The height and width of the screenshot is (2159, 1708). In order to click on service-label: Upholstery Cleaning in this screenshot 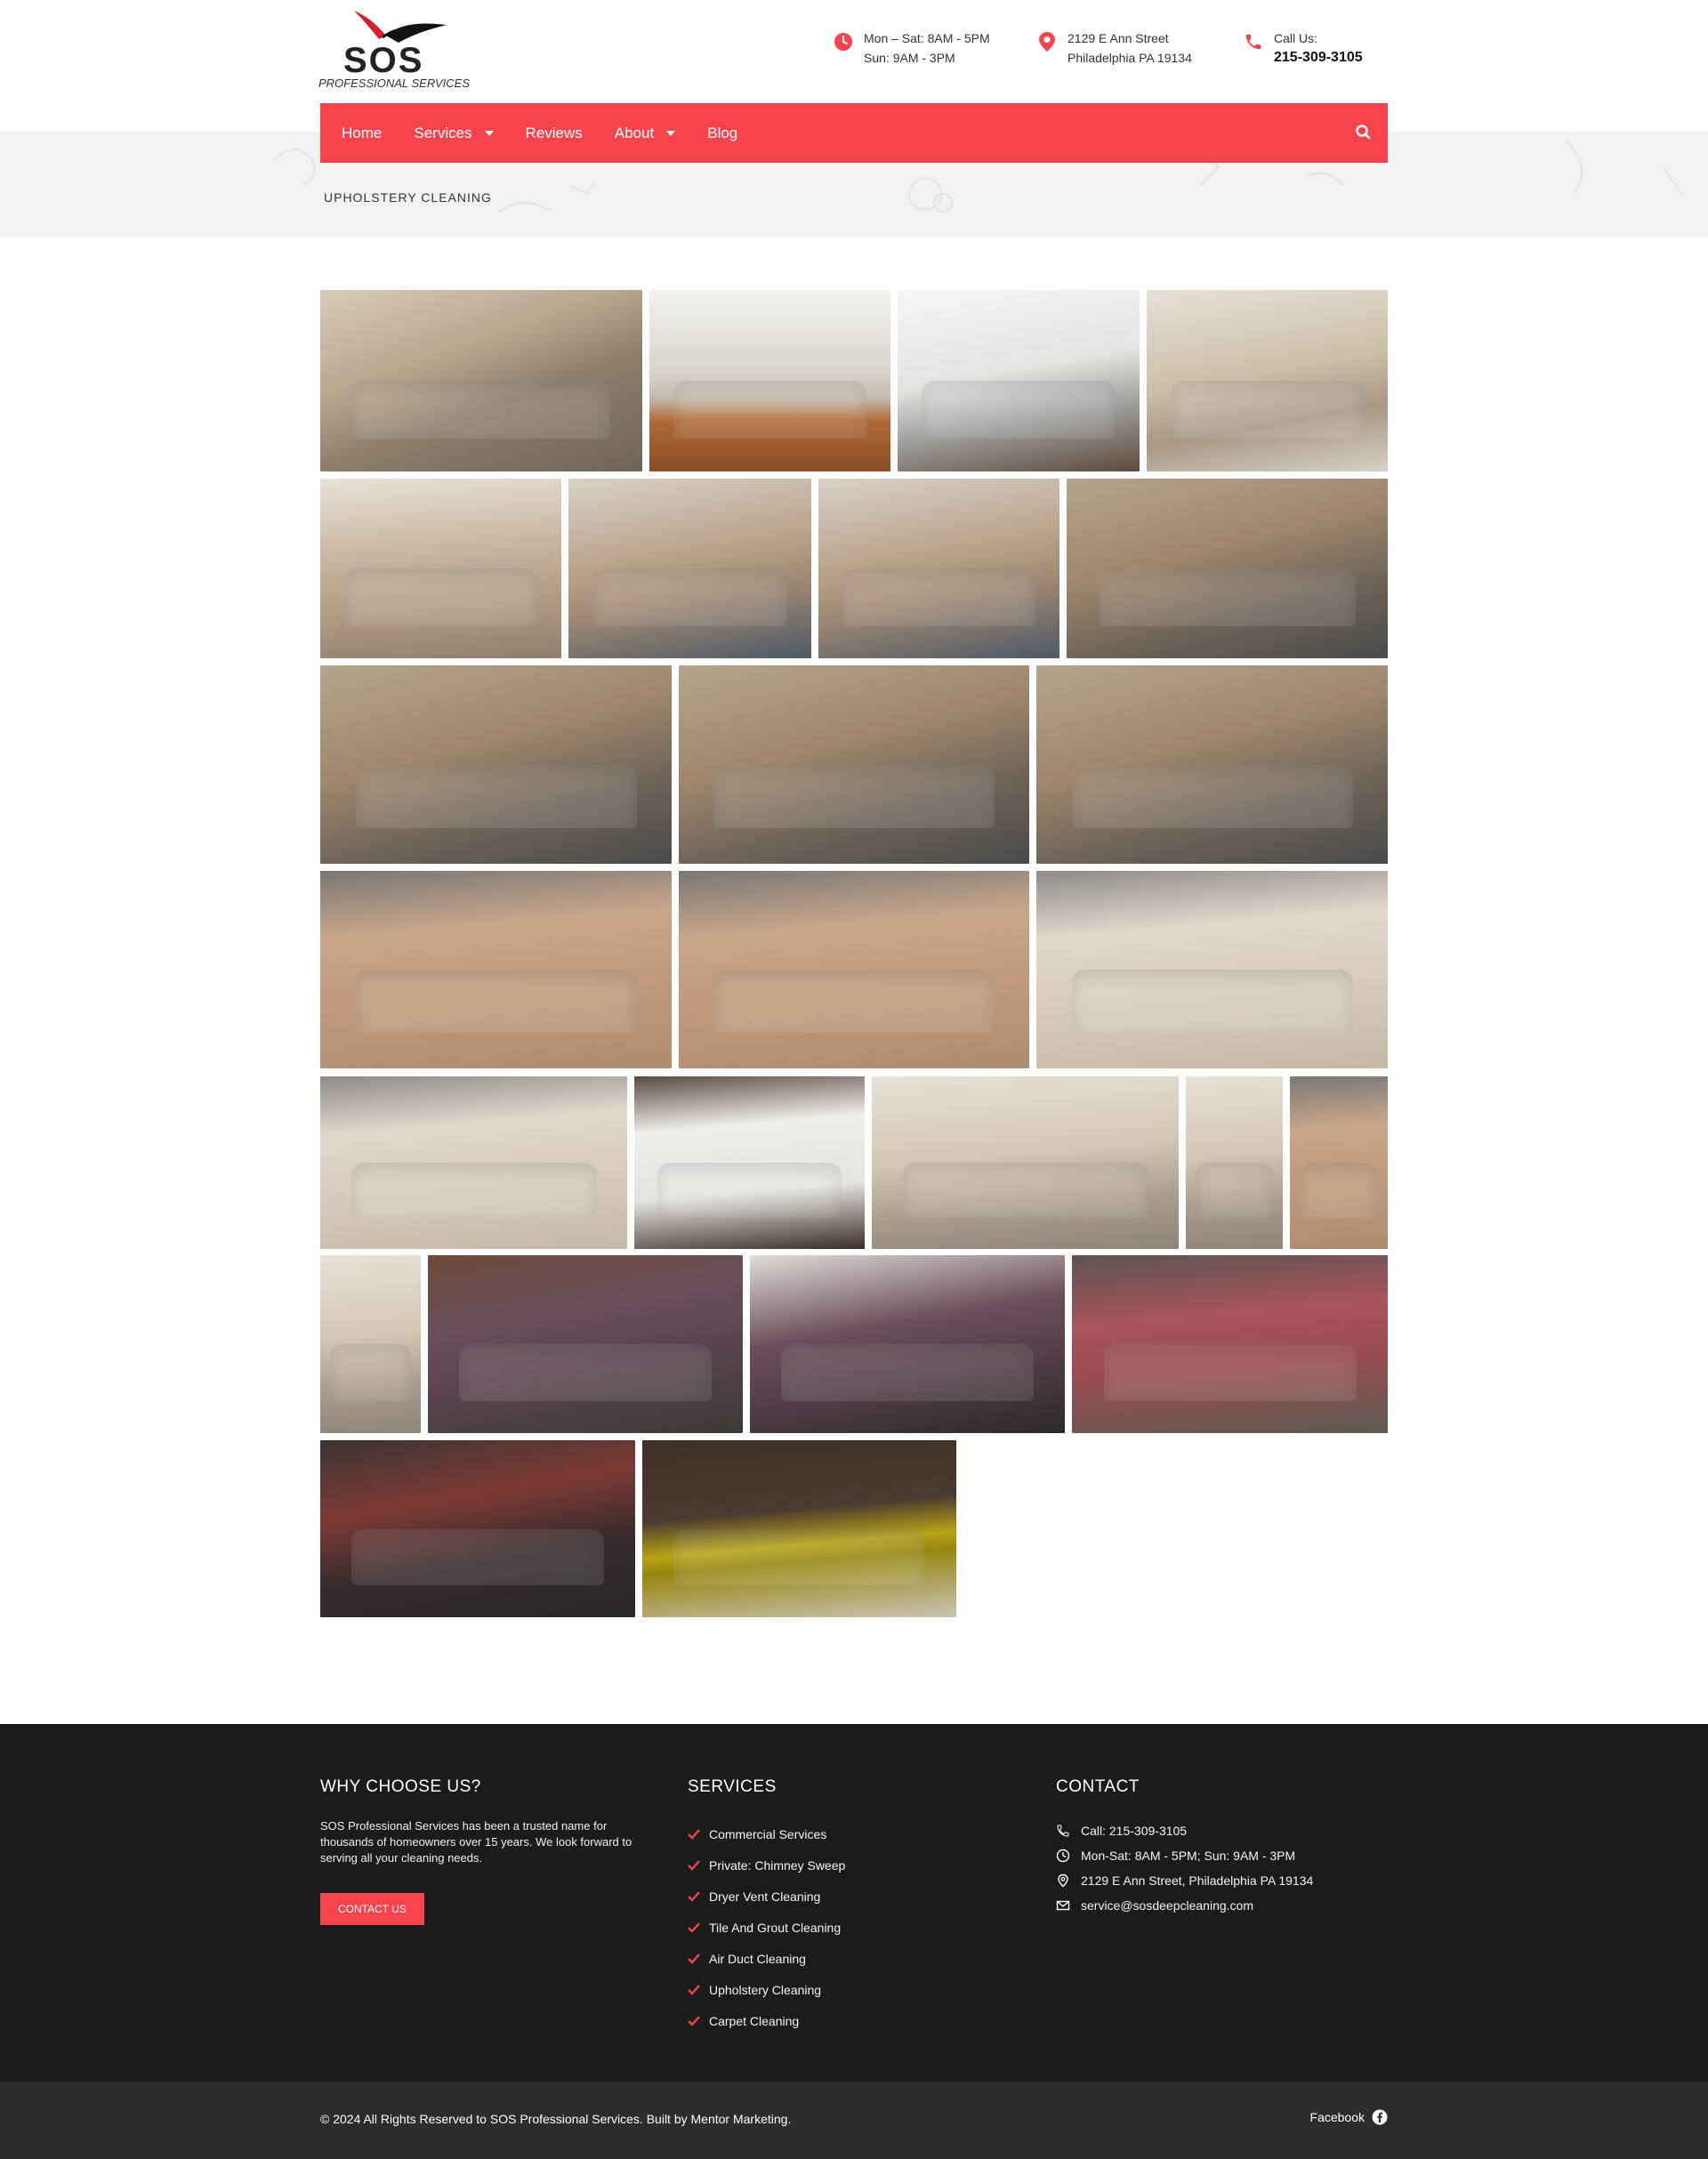, I will do `click(765, 1989)`.